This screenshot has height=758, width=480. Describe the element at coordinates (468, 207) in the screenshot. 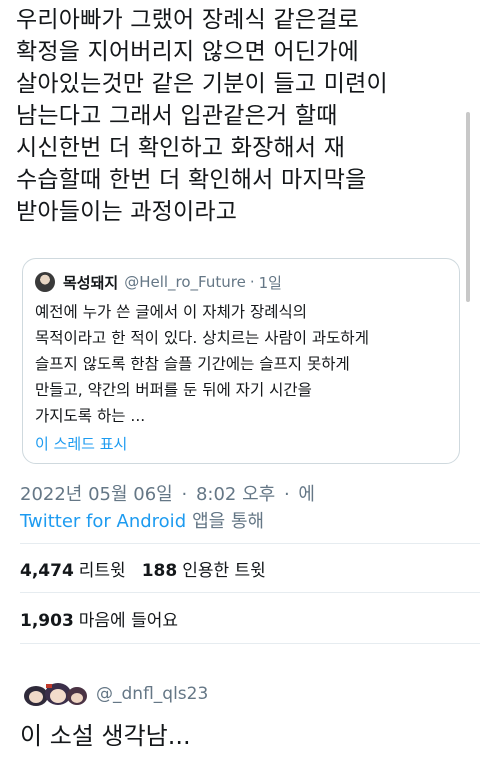

I see `scrollbar-thumb` at that location.